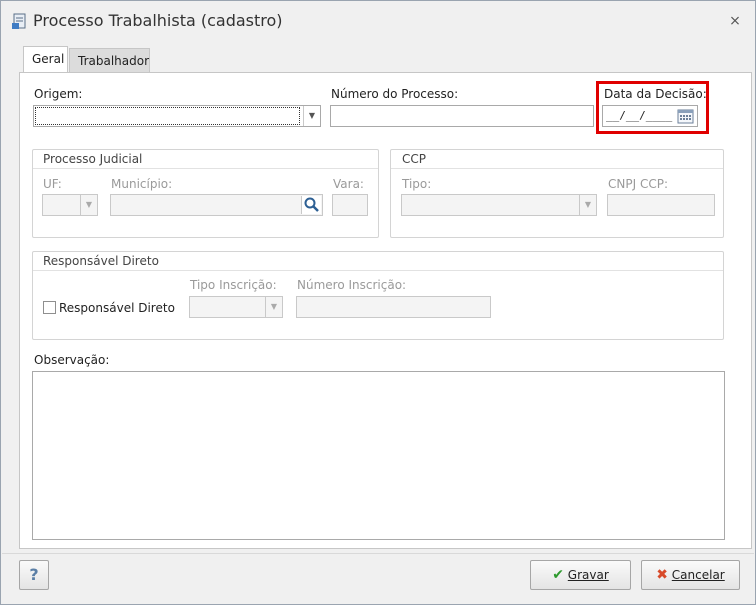 The height and width of the screenshot is (605, 756). Describe the element at coordinates (639, 115) in the screenshot. I see `data-decisao-mask: __/__/____` at that location.